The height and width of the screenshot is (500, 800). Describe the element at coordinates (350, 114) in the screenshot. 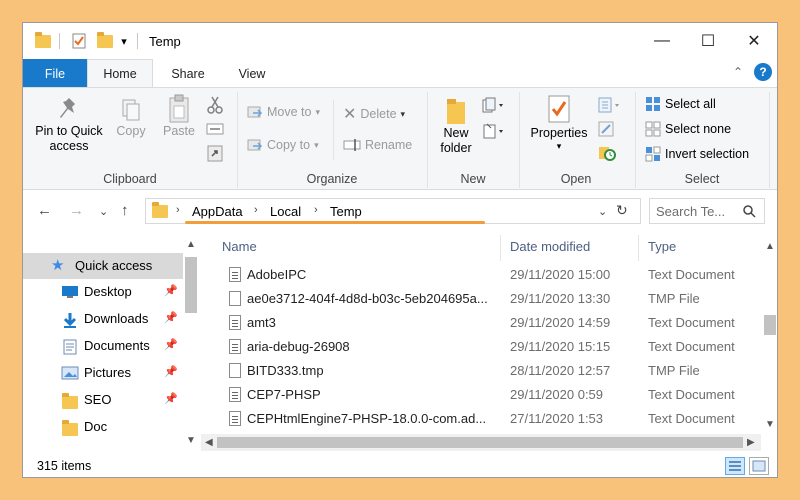

I see `delete-x-icon: ✕` at that location.